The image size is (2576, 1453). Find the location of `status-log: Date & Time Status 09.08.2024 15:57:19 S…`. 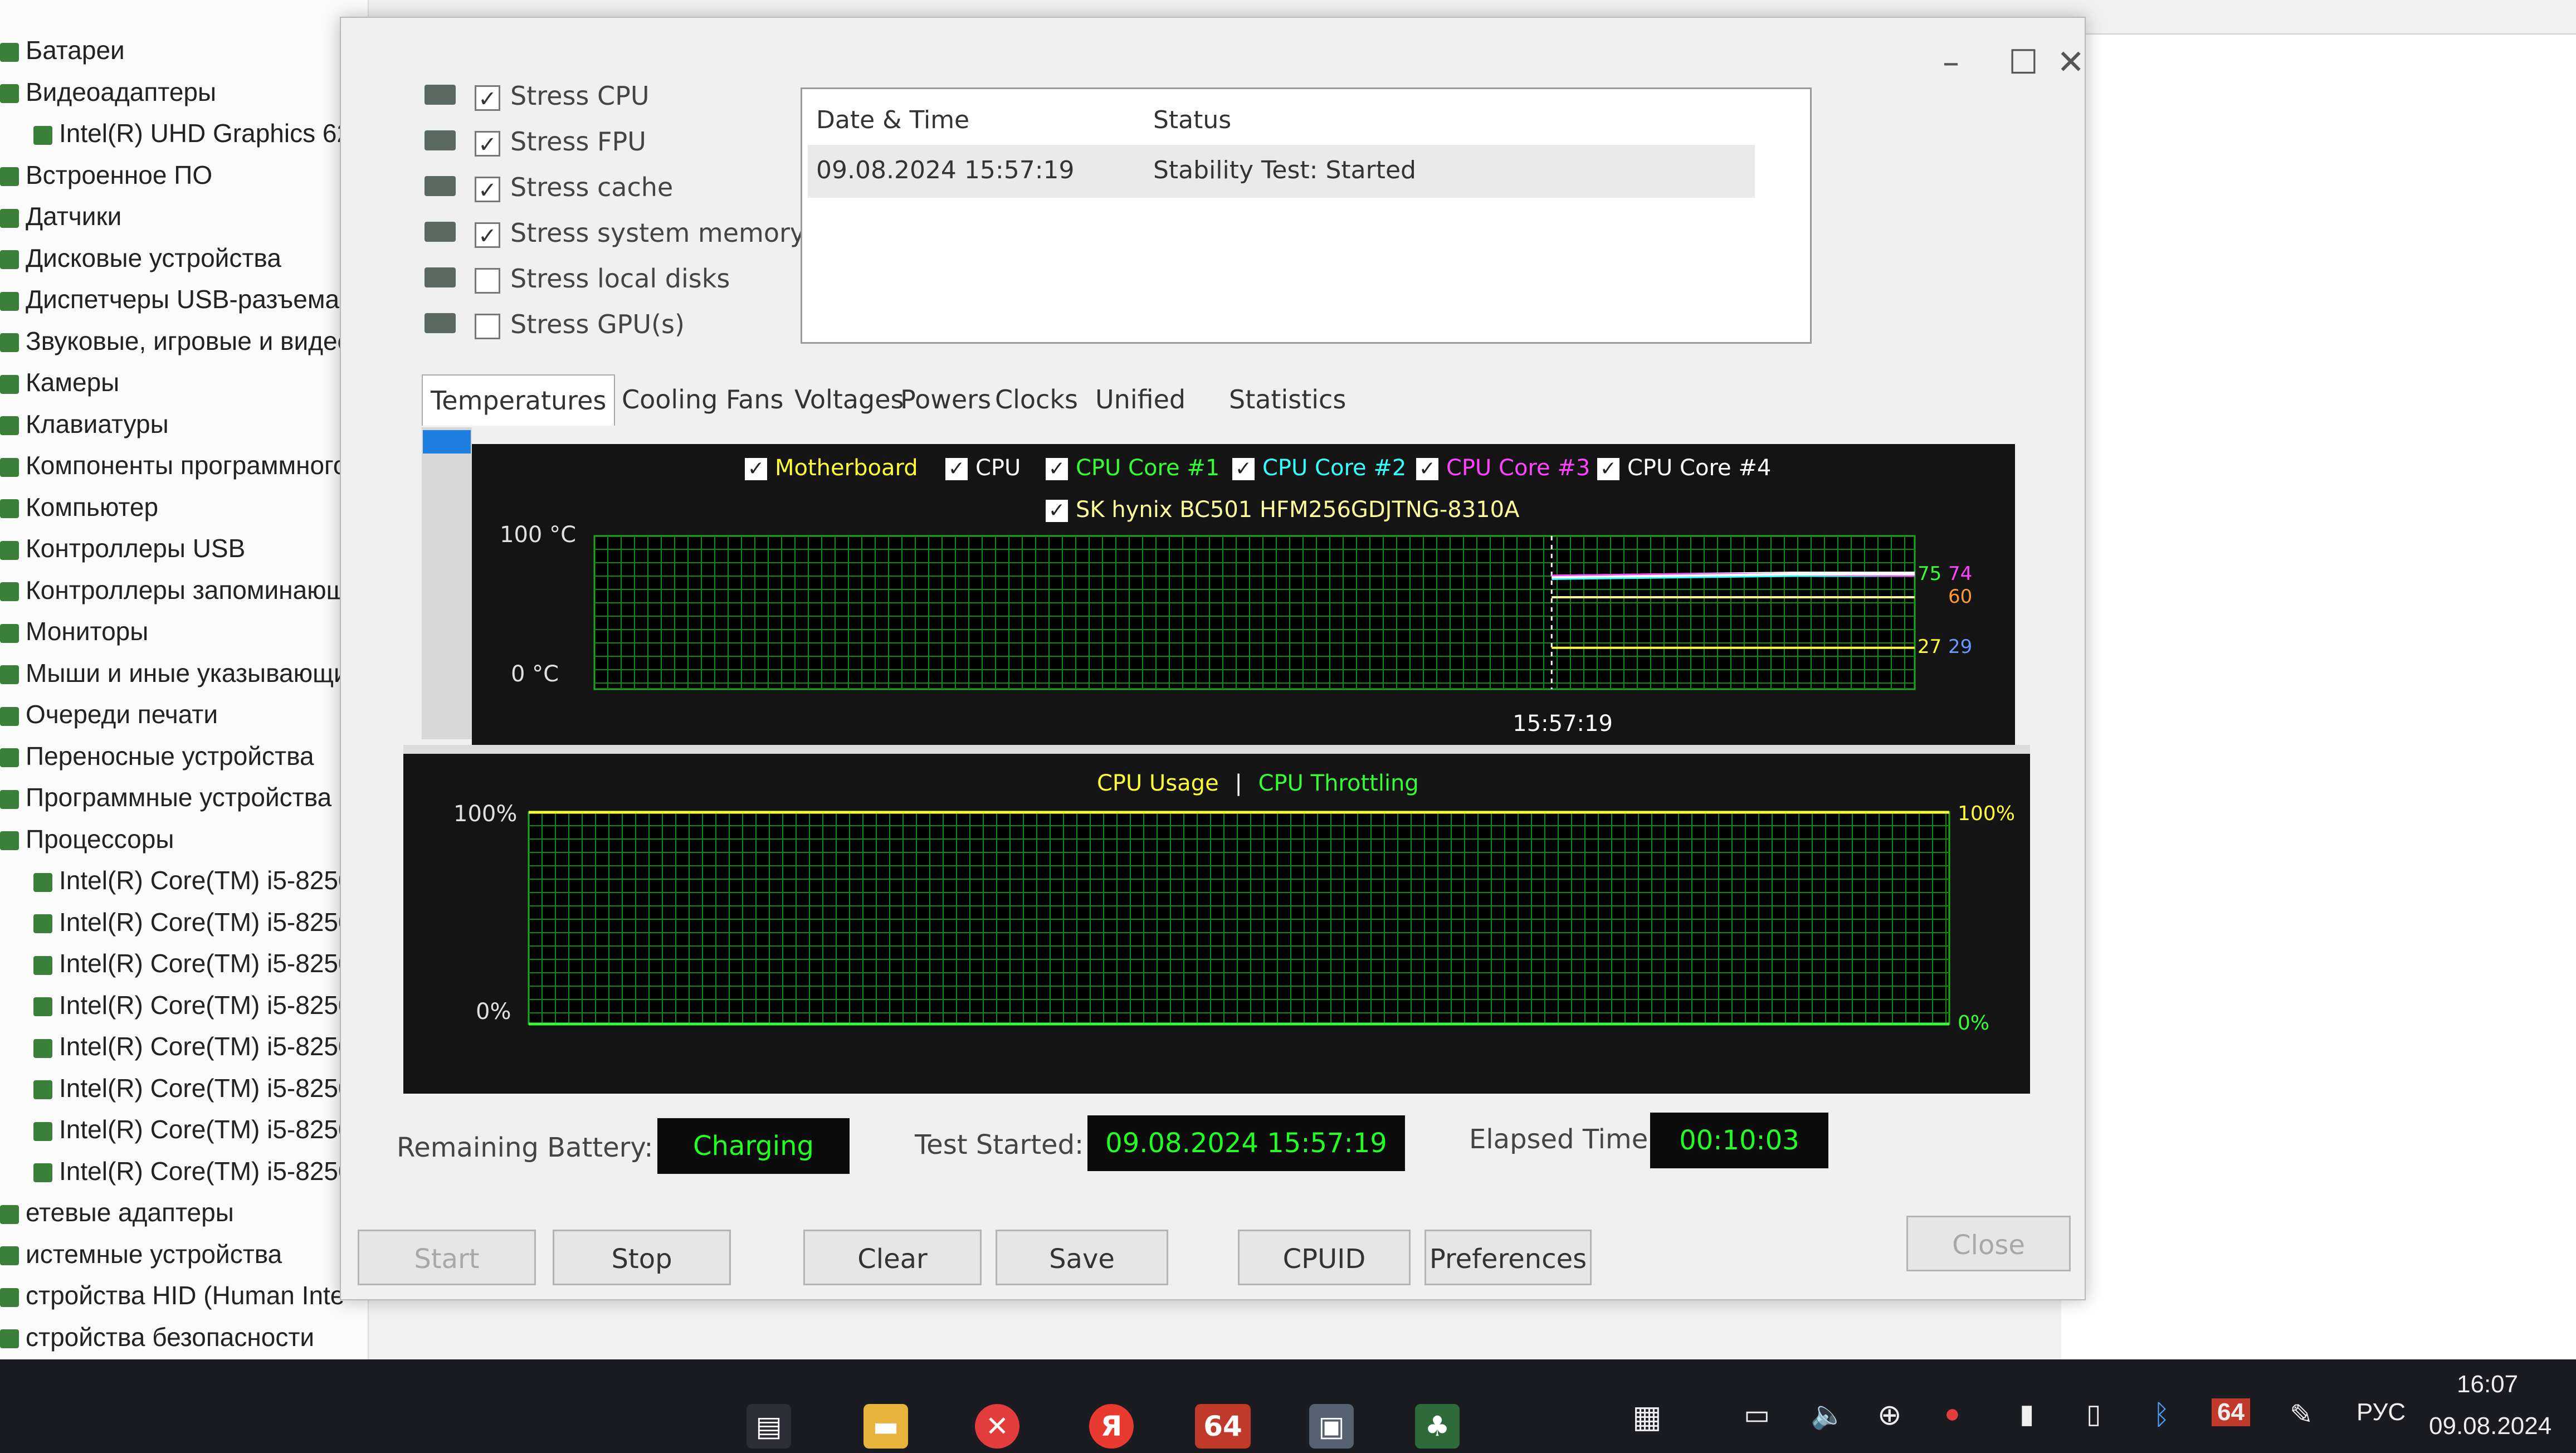

status-log: Date & Time Status 09.08.2024 15:57:19 S… is located at coordinates (1306, 215).